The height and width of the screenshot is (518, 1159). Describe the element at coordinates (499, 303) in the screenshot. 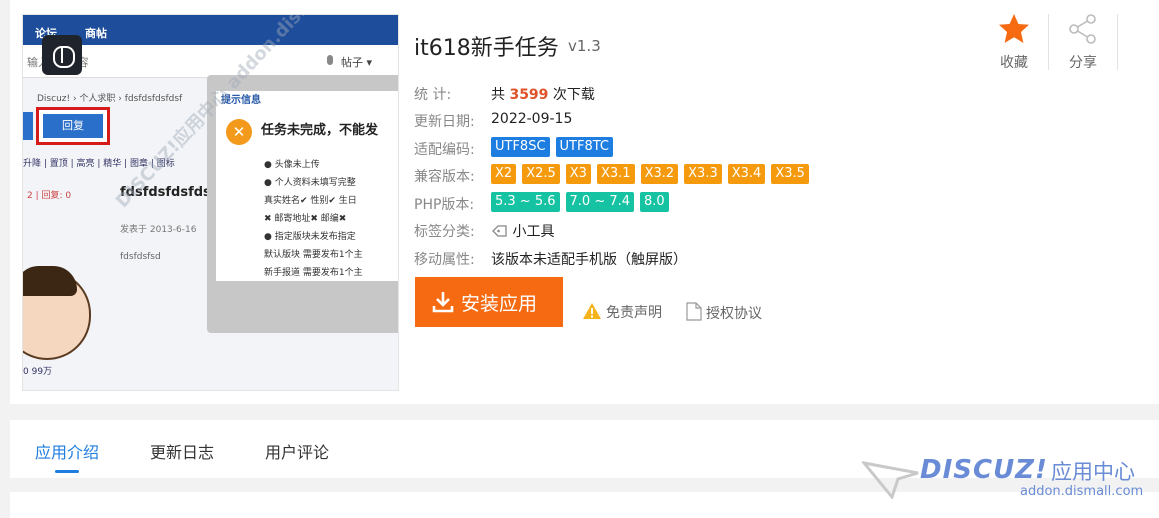

I see `install-label: 安装应用` at that location.